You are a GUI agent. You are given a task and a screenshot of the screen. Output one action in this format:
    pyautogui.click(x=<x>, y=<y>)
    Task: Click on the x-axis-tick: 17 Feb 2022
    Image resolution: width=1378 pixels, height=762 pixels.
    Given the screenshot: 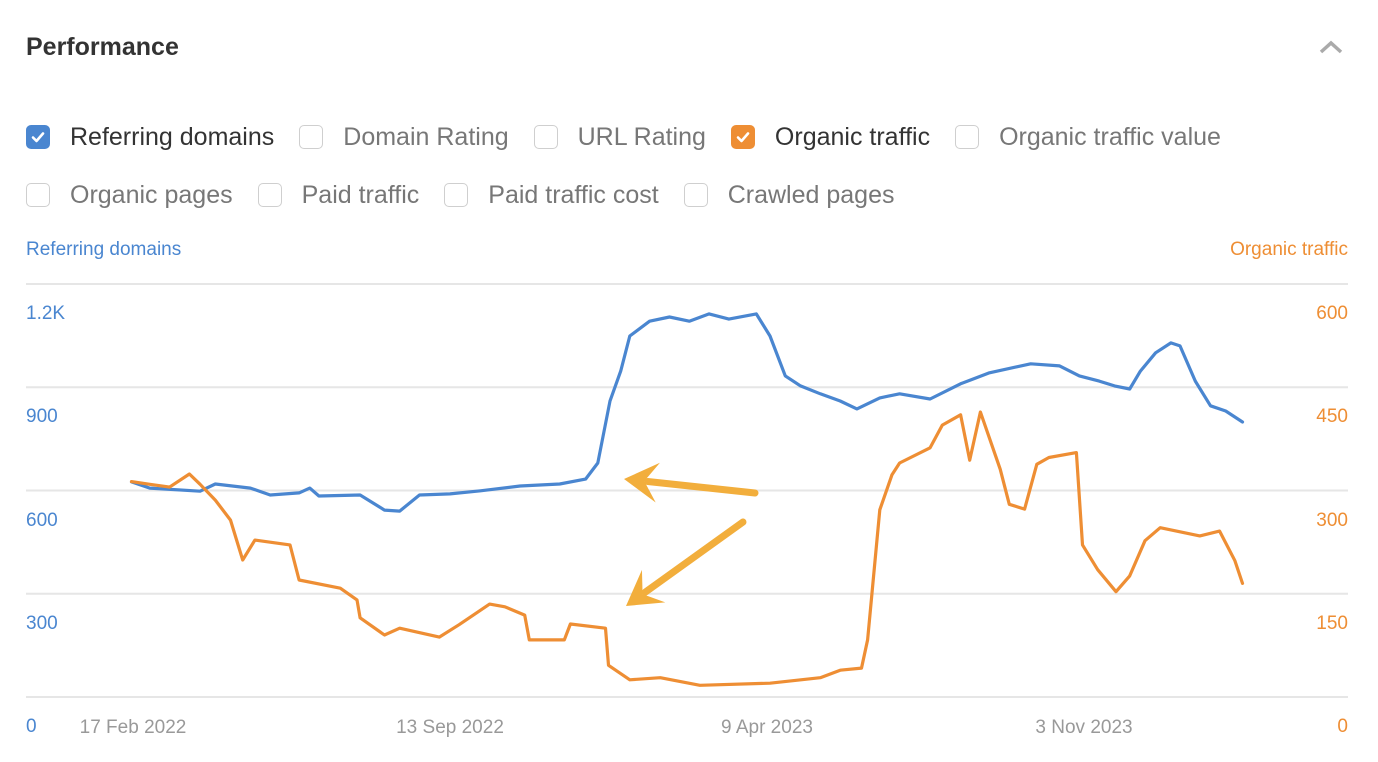 What is the action you would take?
    pyautogui.click(x=133, y=727)
    